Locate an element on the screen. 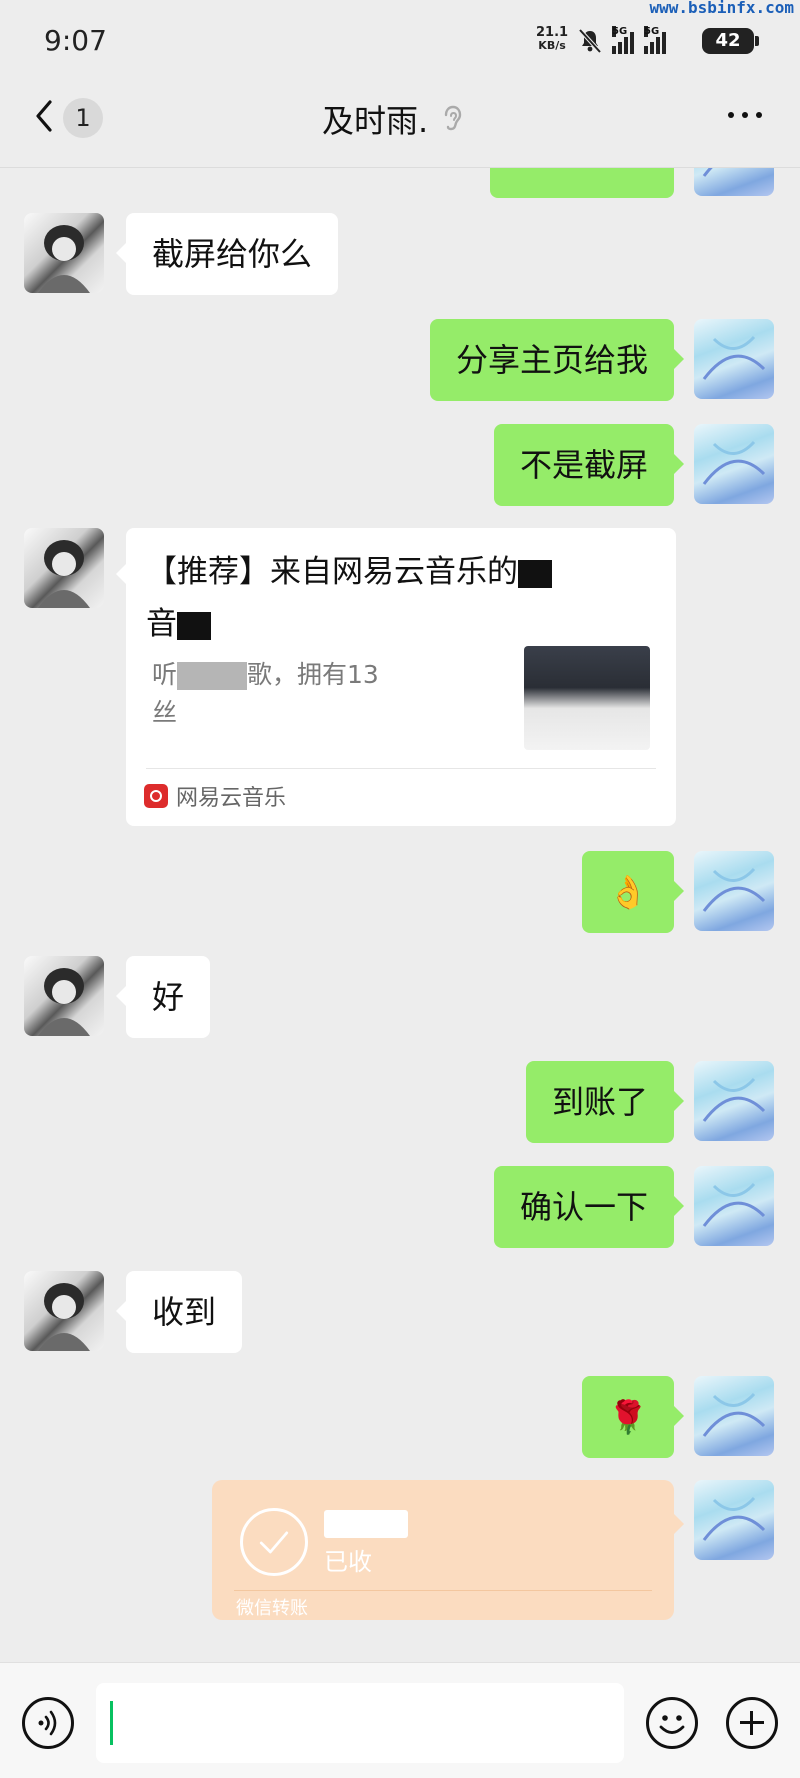 The height and width of the screenshot is (1778, 800). message-bubble-outgoing: 👌 is located at coordinates (633, 892).